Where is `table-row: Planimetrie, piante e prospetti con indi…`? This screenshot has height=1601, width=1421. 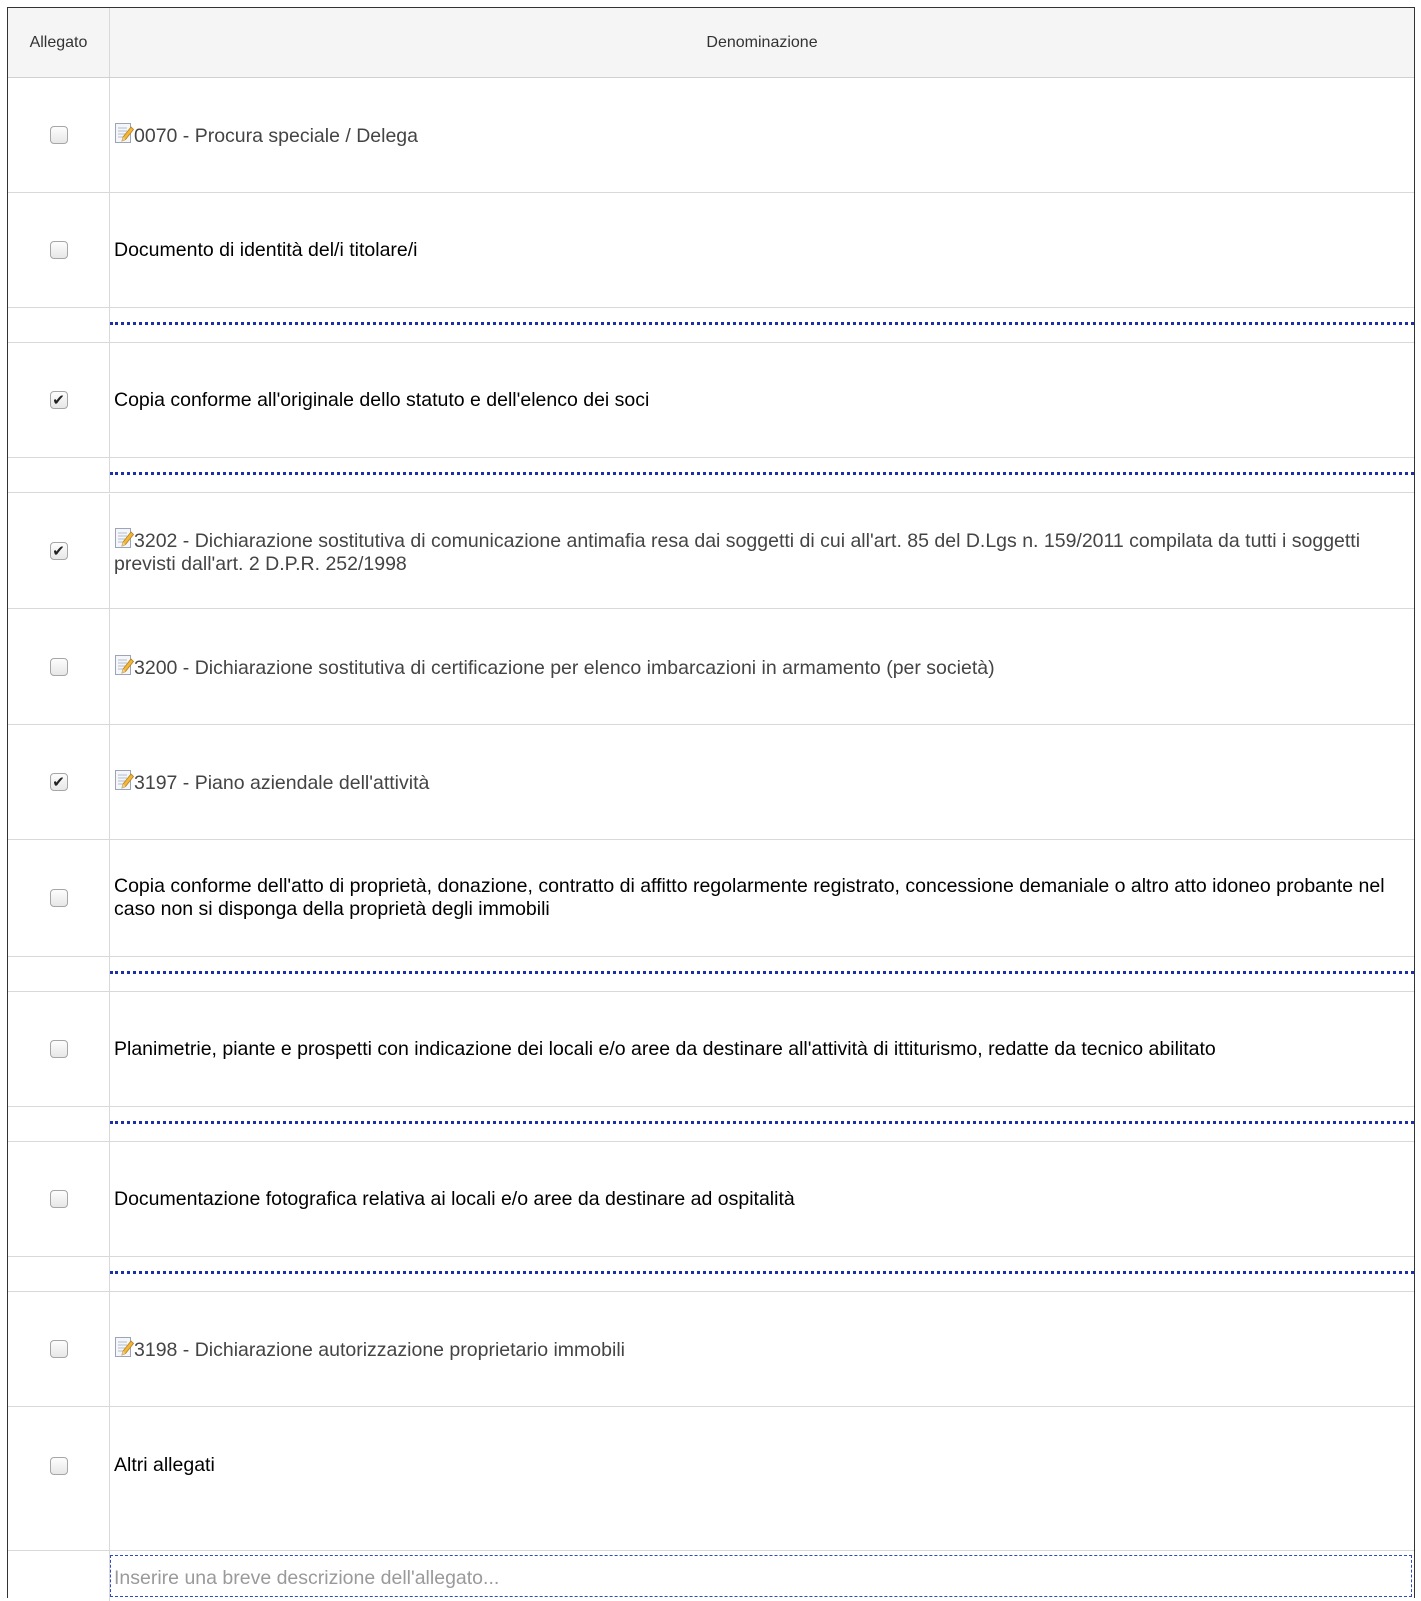
table-row: Planimetrie, piante e prospetti con indi… is located at coordinates (711, 1049).